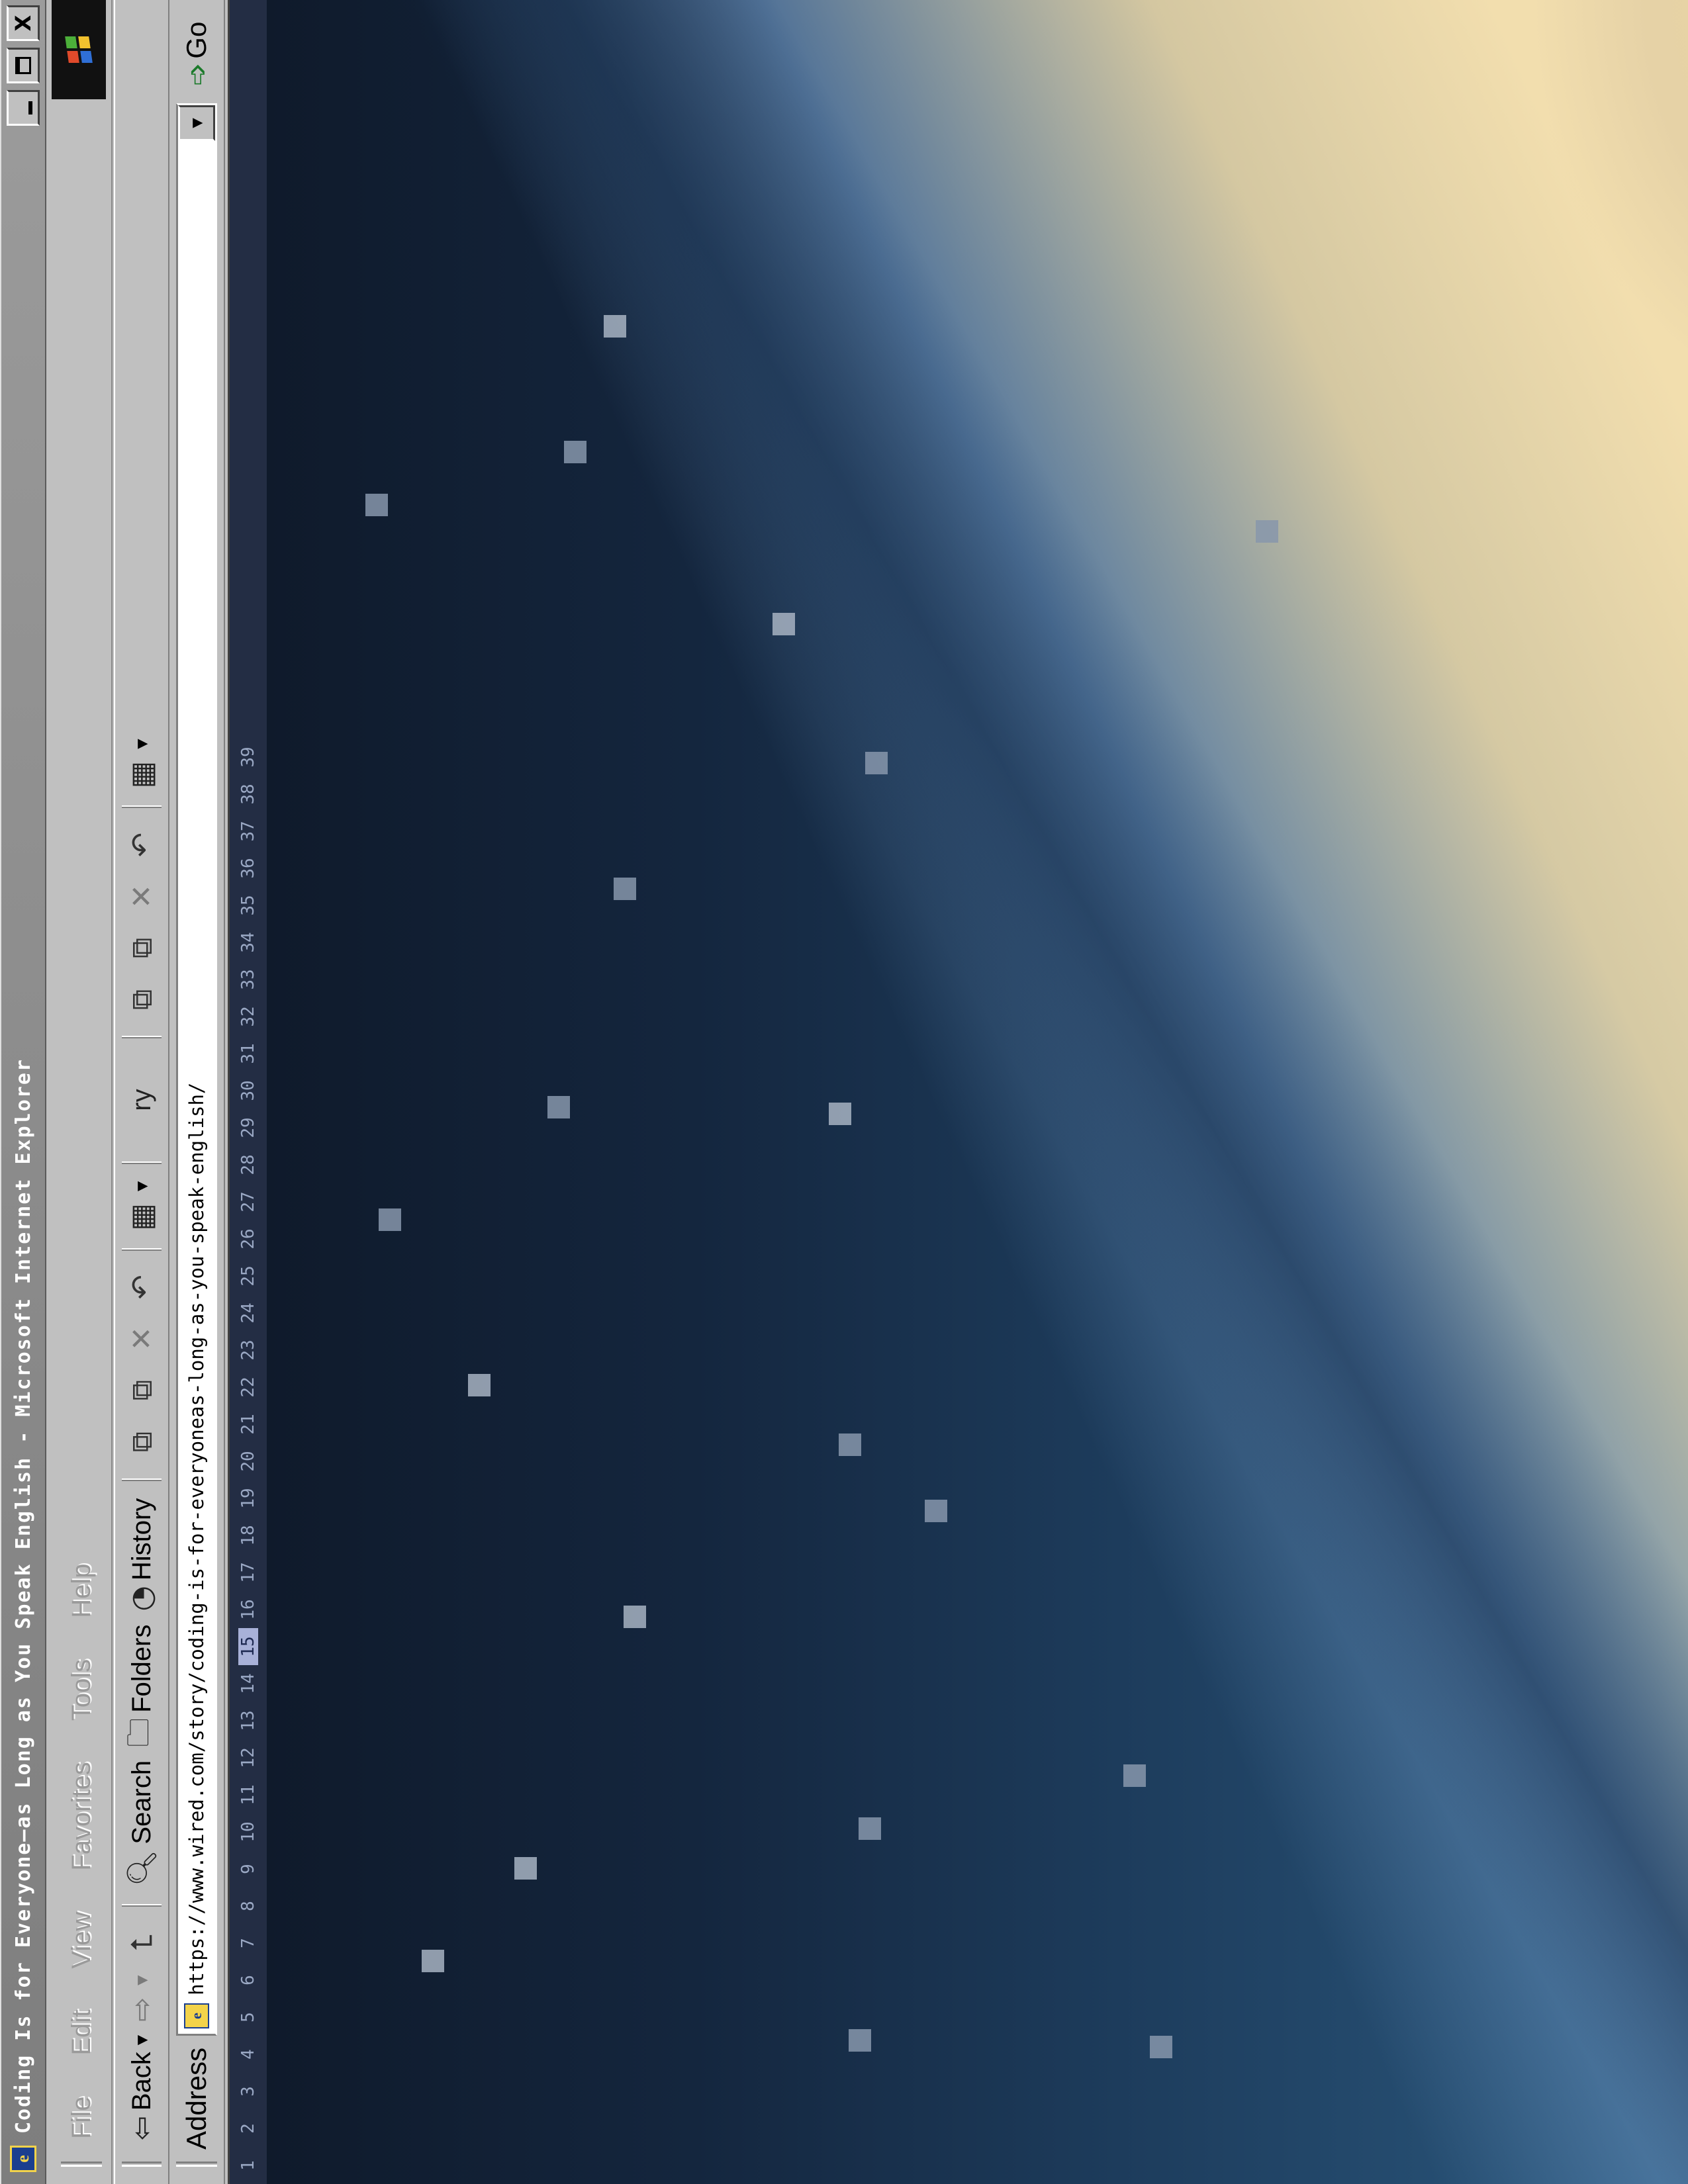 The width and height of the screenshot is (1688, 2184). Describe the element at coordinates (82, 1092) in the screenshot. I see `menu-bar: File Edit View Favorites Tools Help` at that location.